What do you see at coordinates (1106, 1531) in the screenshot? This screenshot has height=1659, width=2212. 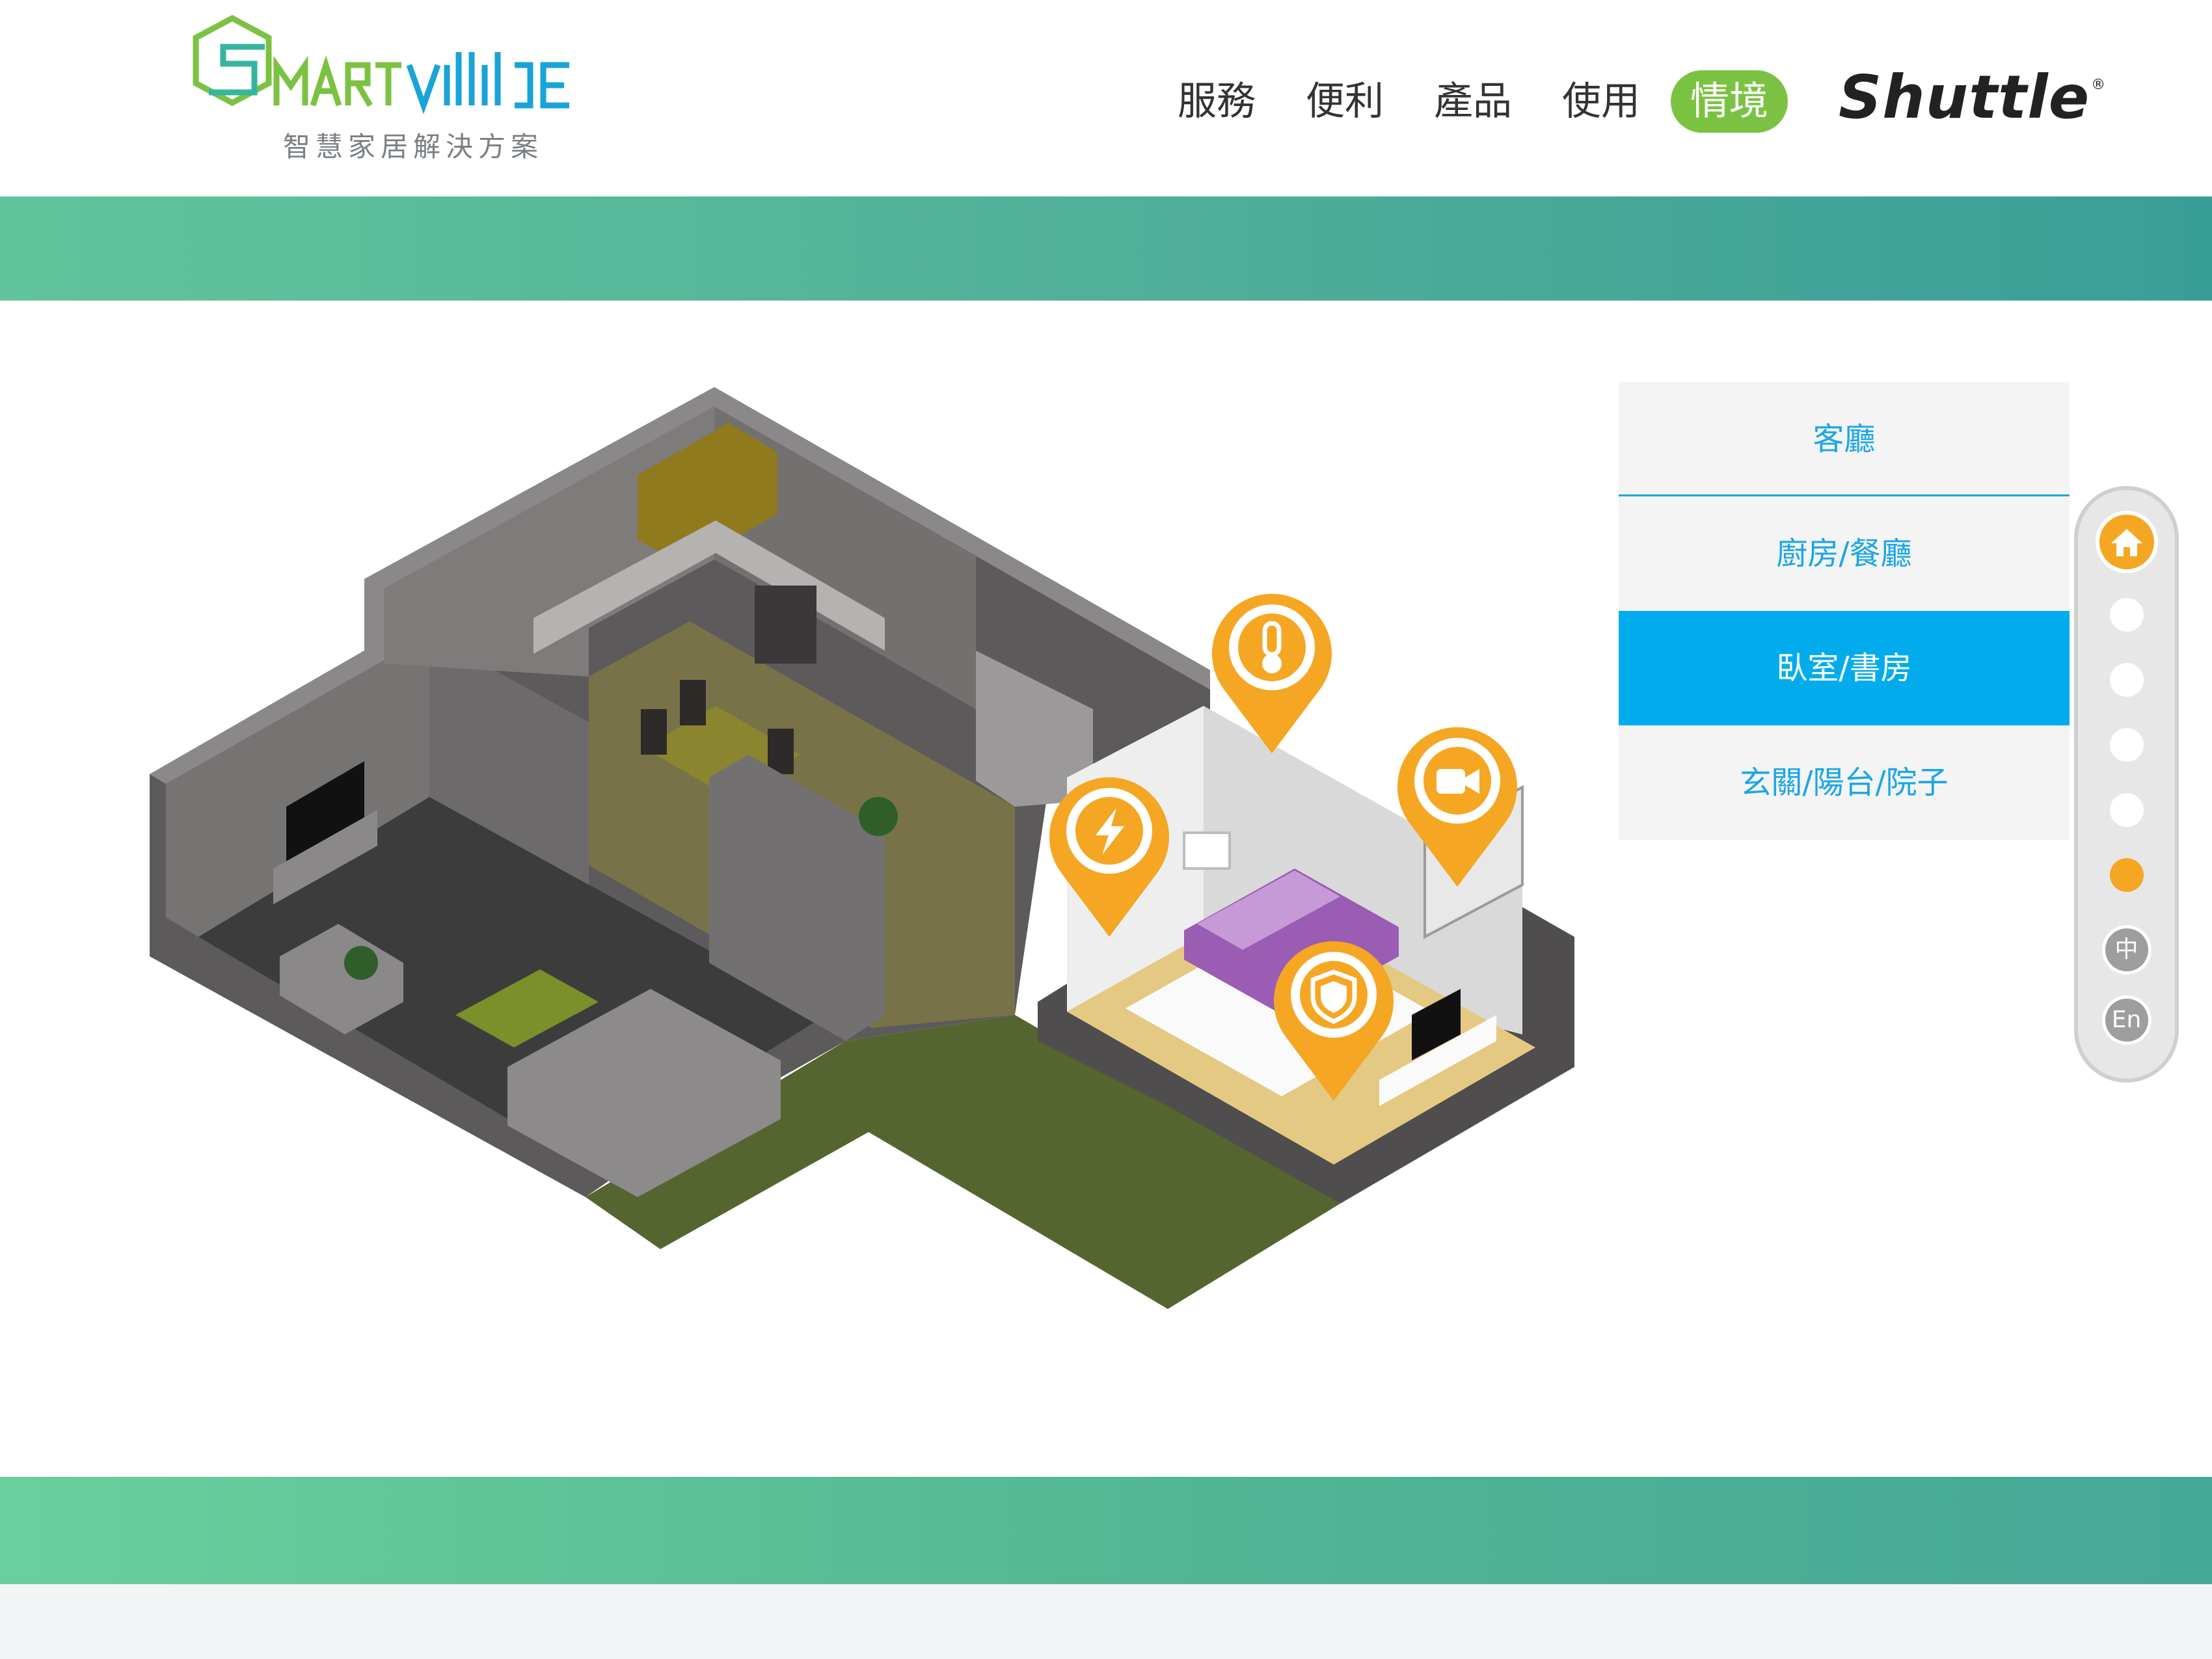 I see `bottom-banner-band` at bounding box center [1106, 1531].